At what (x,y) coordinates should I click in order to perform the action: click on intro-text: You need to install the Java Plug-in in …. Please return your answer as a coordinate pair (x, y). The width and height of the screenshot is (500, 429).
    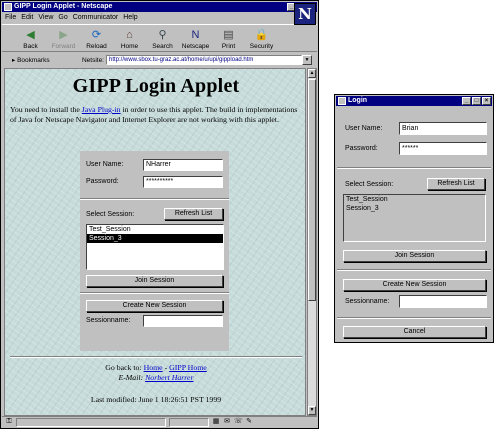
    Looking at the image, I should click on (154, 114).